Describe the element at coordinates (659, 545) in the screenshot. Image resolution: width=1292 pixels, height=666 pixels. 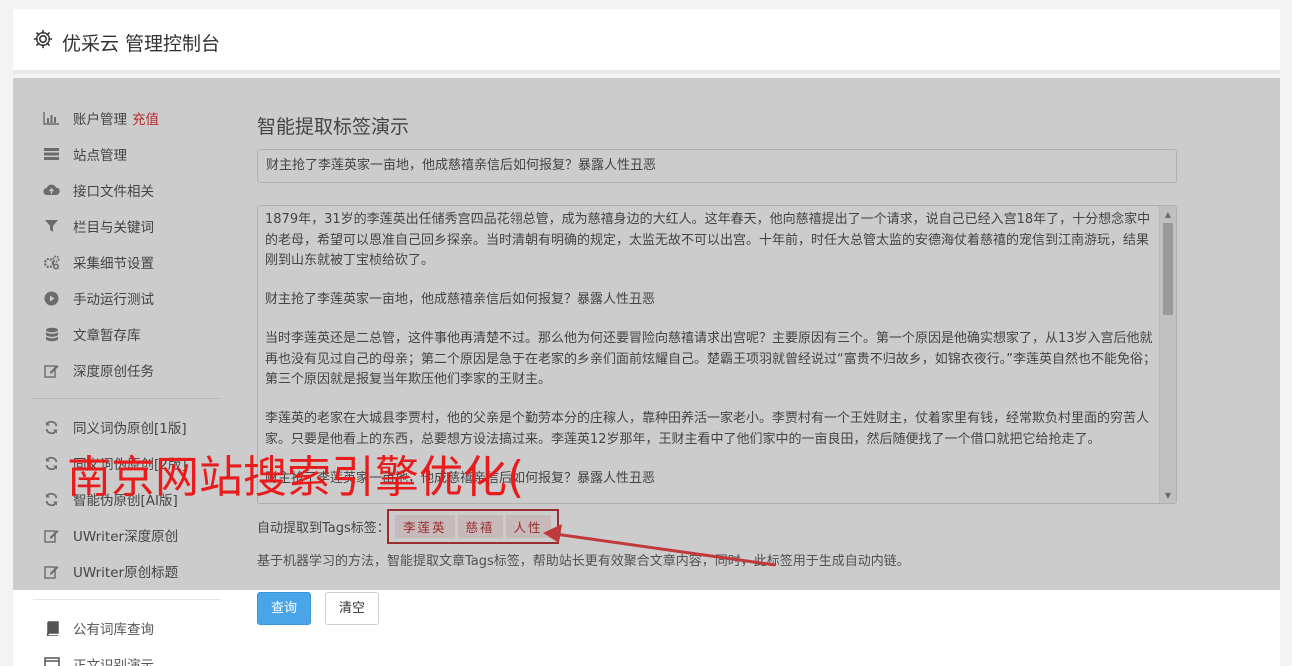
I see `annotation-arrow-icon` at that location.